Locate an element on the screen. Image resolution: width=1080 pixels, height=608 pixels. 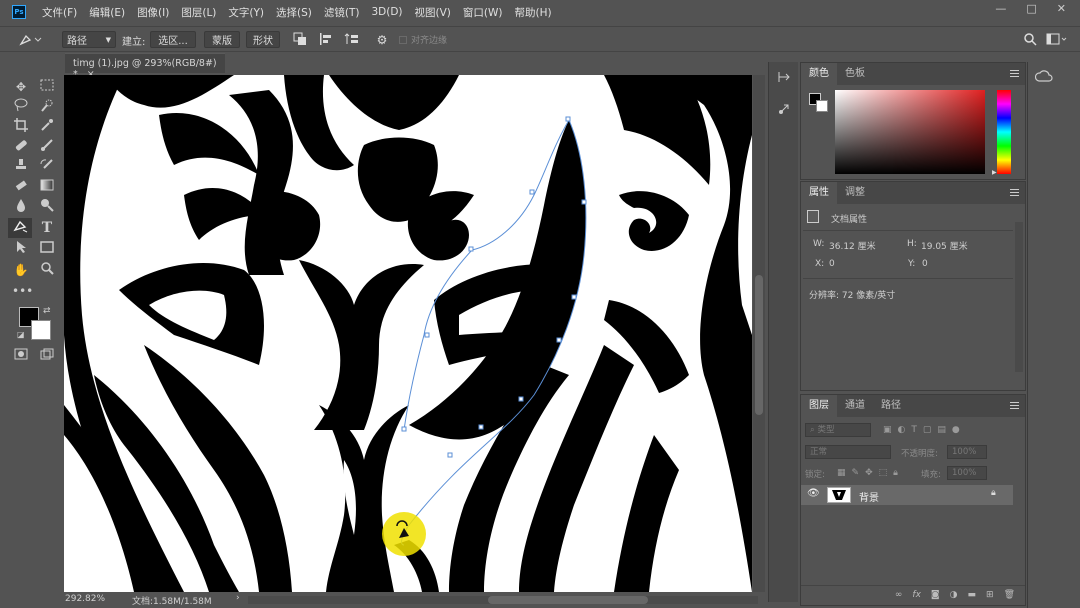
hue-slider is located at coordinates (1004, 132).